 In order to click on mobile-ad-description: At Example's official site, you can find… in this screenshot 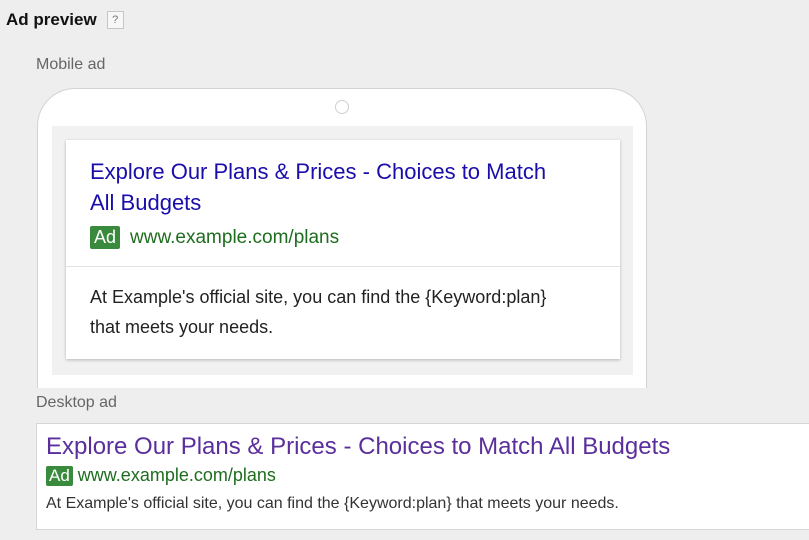, I will do `click(318, 312)`.